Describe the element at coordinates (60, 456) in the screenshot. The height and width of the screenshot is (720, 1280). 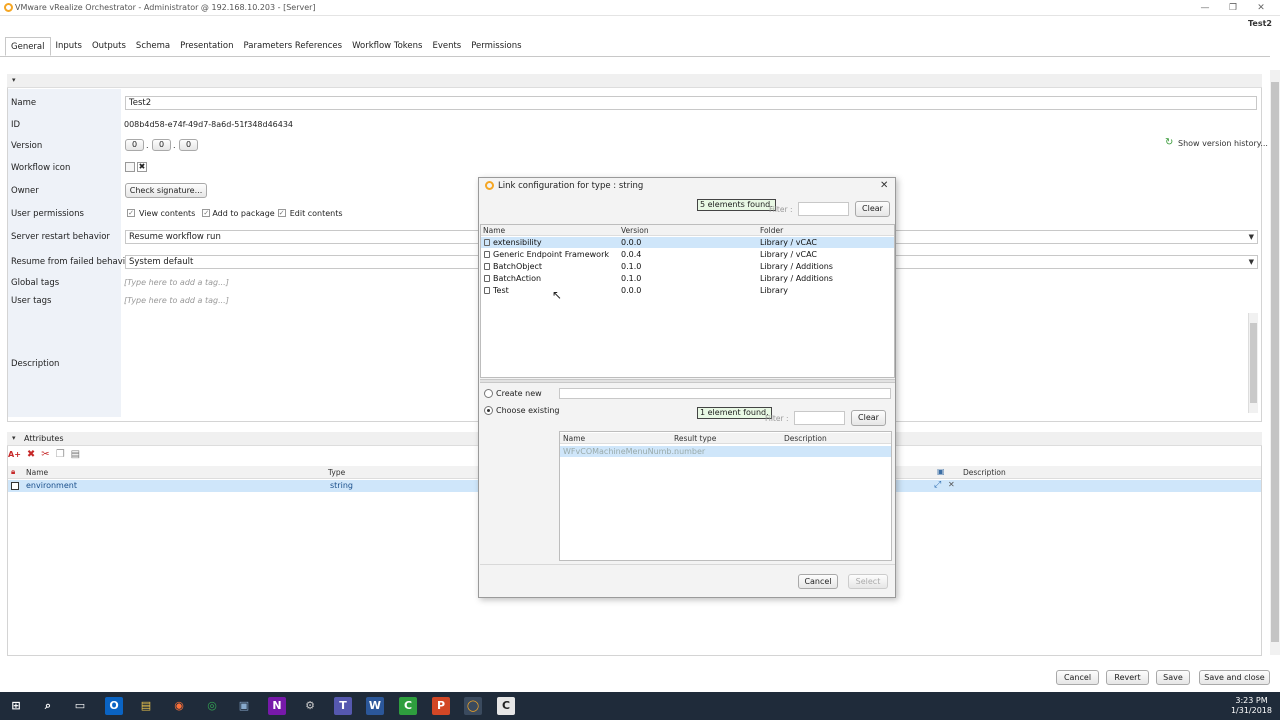
I see `copy-icon: ❐` at that location.